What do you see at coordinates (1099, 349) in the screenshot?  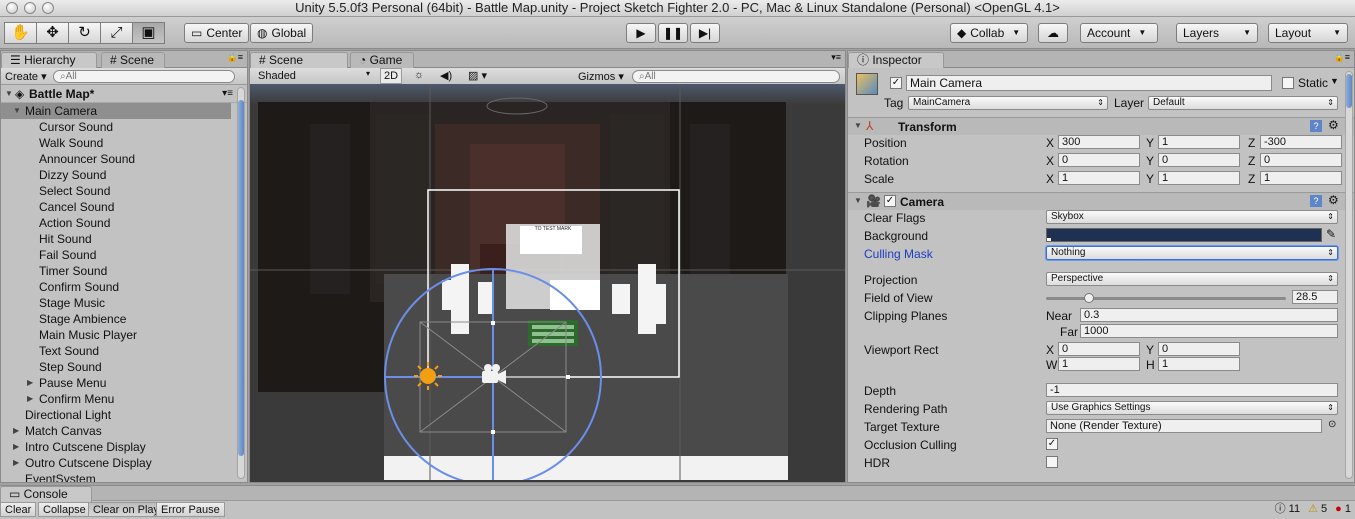 I see `vp-x-field: 0` at bounding box center [1099, 349].